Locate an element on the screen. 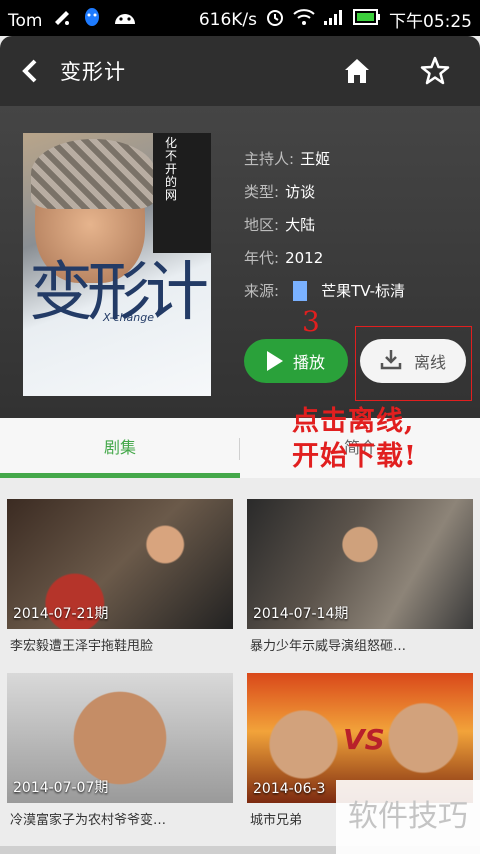 The height and width of the screenshot is (854, 480). episode-date: 2014-07-21期 is located at coordinates (61, 614).